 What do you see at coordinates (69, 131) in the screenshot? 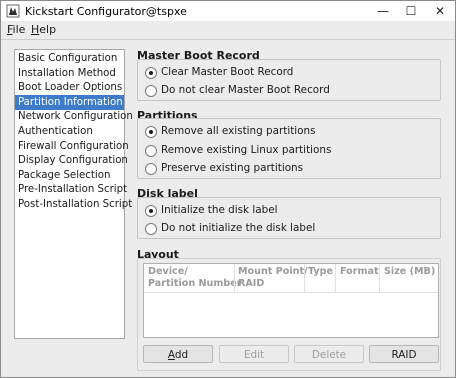
I see `sidebar-item-authentication: Authentication` at bounding box center [69, 131].